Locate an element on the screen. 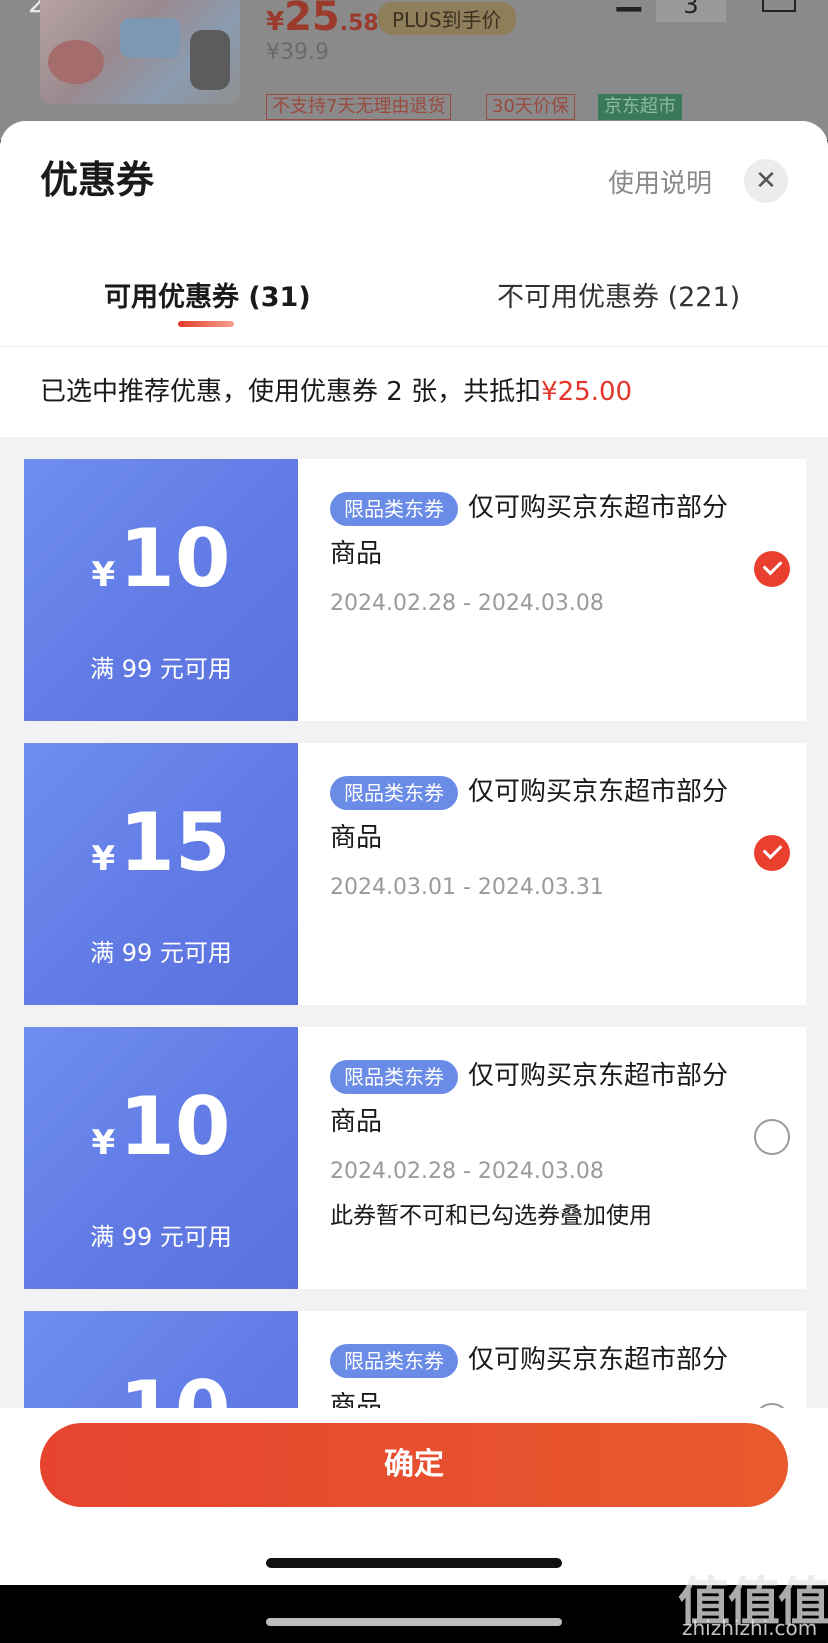 The height and width of the screenshot is (1643, 828). coupon-amount: ¥15 is located at coordinates (161, 842).